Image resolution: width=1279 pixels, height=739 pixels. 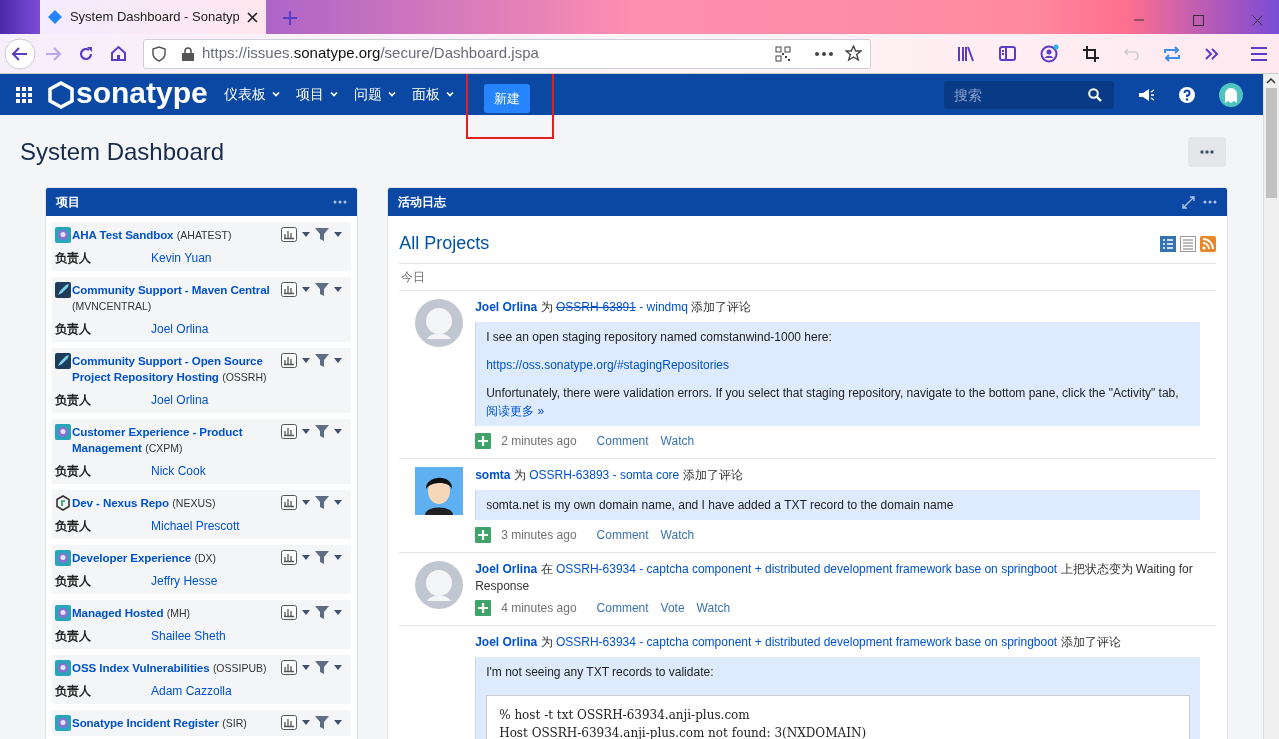 What do you see at coordinates (604, 475) in the screenshot?
I see `issue-link: OSSRH-63893 - somta core` at bounding box center [604, 475].